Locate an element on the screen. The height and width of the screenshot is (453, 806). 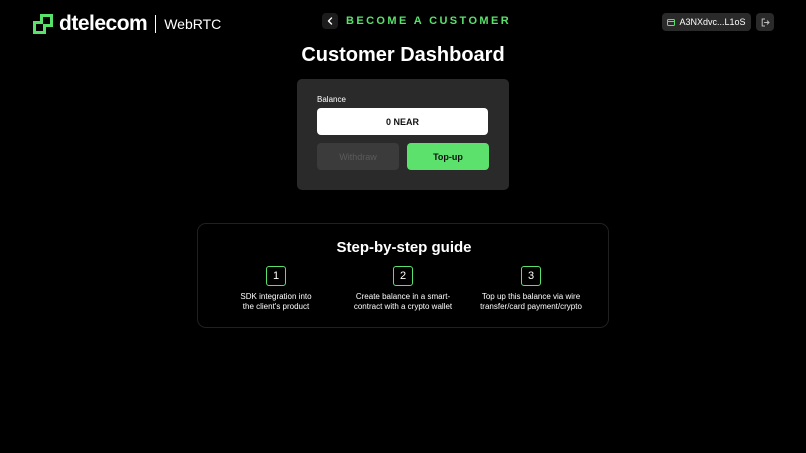
brand-logo: dtelecom WebRTC is located at coordinates (126, 24).